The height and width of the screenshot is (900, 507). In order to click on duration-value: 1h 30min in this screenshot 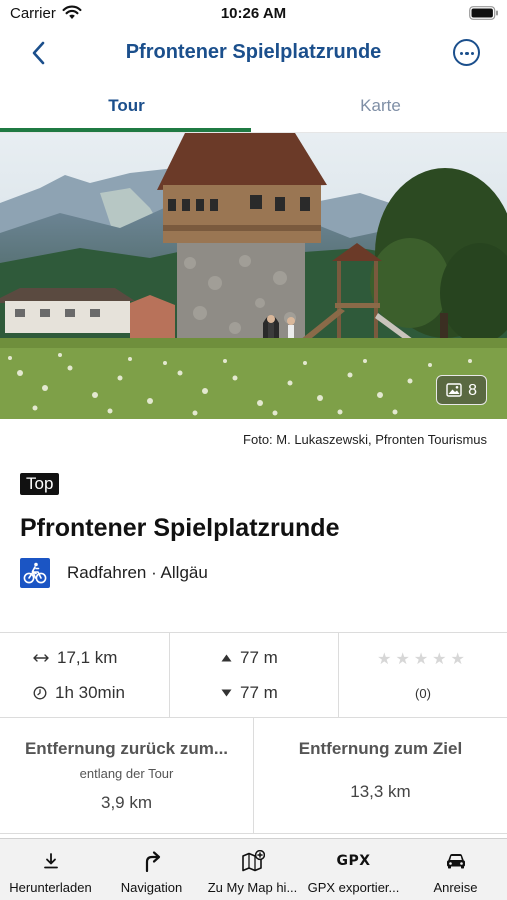, I will do `click(90, 692)`.